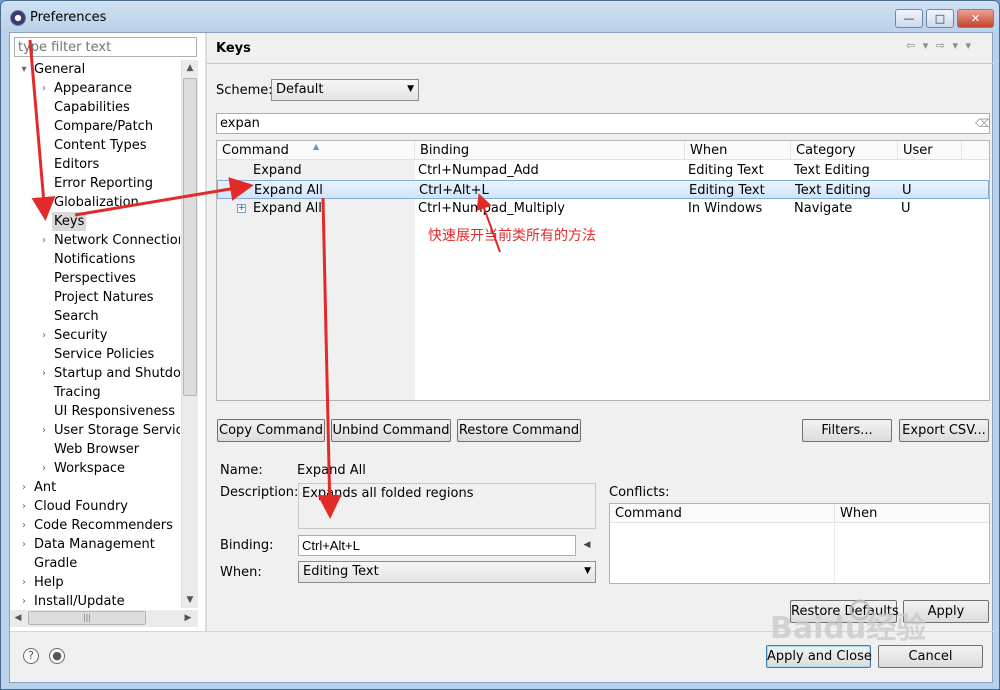  What do you see at coordinates (95, 107) in the screenshot?
I see `tree-item: Capabilities` at bounding box center [95, 107].